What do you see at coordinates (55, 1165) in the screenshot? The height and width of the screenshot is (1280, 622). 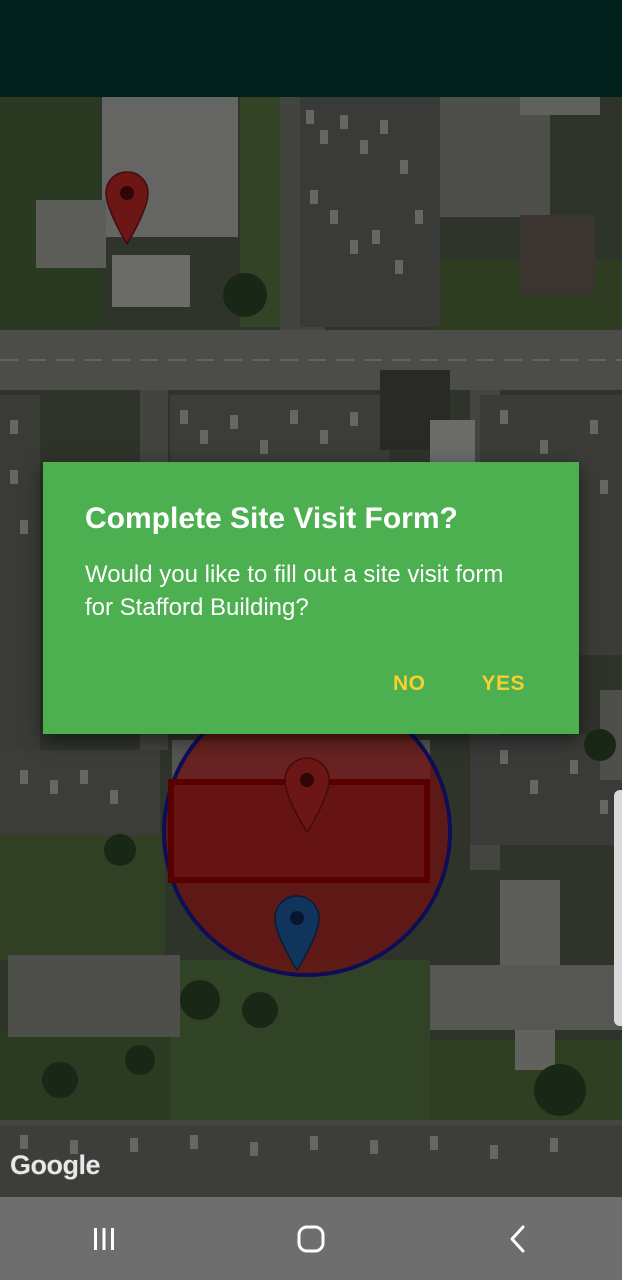 I see `google-attribution: Google` at bounding box center [55, 1165].